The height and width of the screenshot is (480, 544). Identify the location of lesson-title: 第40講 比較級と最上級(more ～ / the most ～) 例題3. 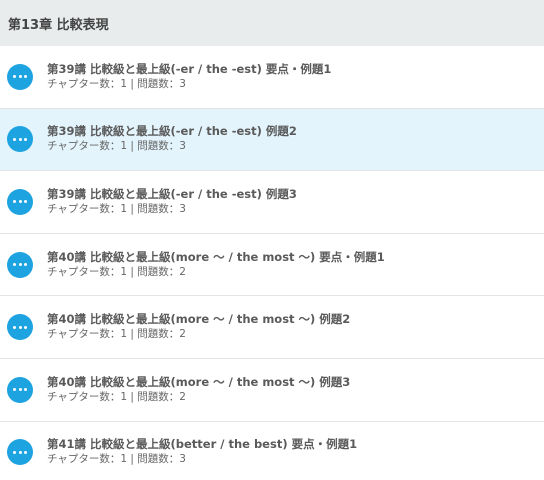
(198, 382).